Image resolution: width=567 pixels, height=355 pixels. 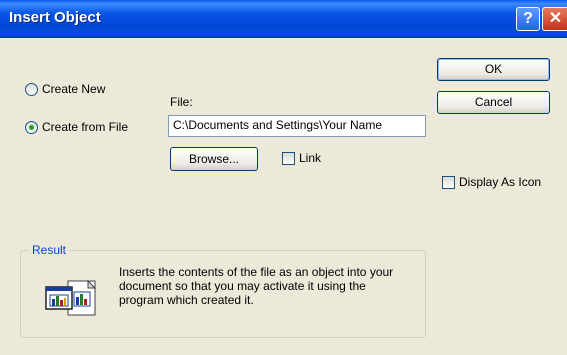 What do you see at coordinates (31, 127) in the screenshot?
I see `create-from-file-radio` at bounding box center [31, 127].